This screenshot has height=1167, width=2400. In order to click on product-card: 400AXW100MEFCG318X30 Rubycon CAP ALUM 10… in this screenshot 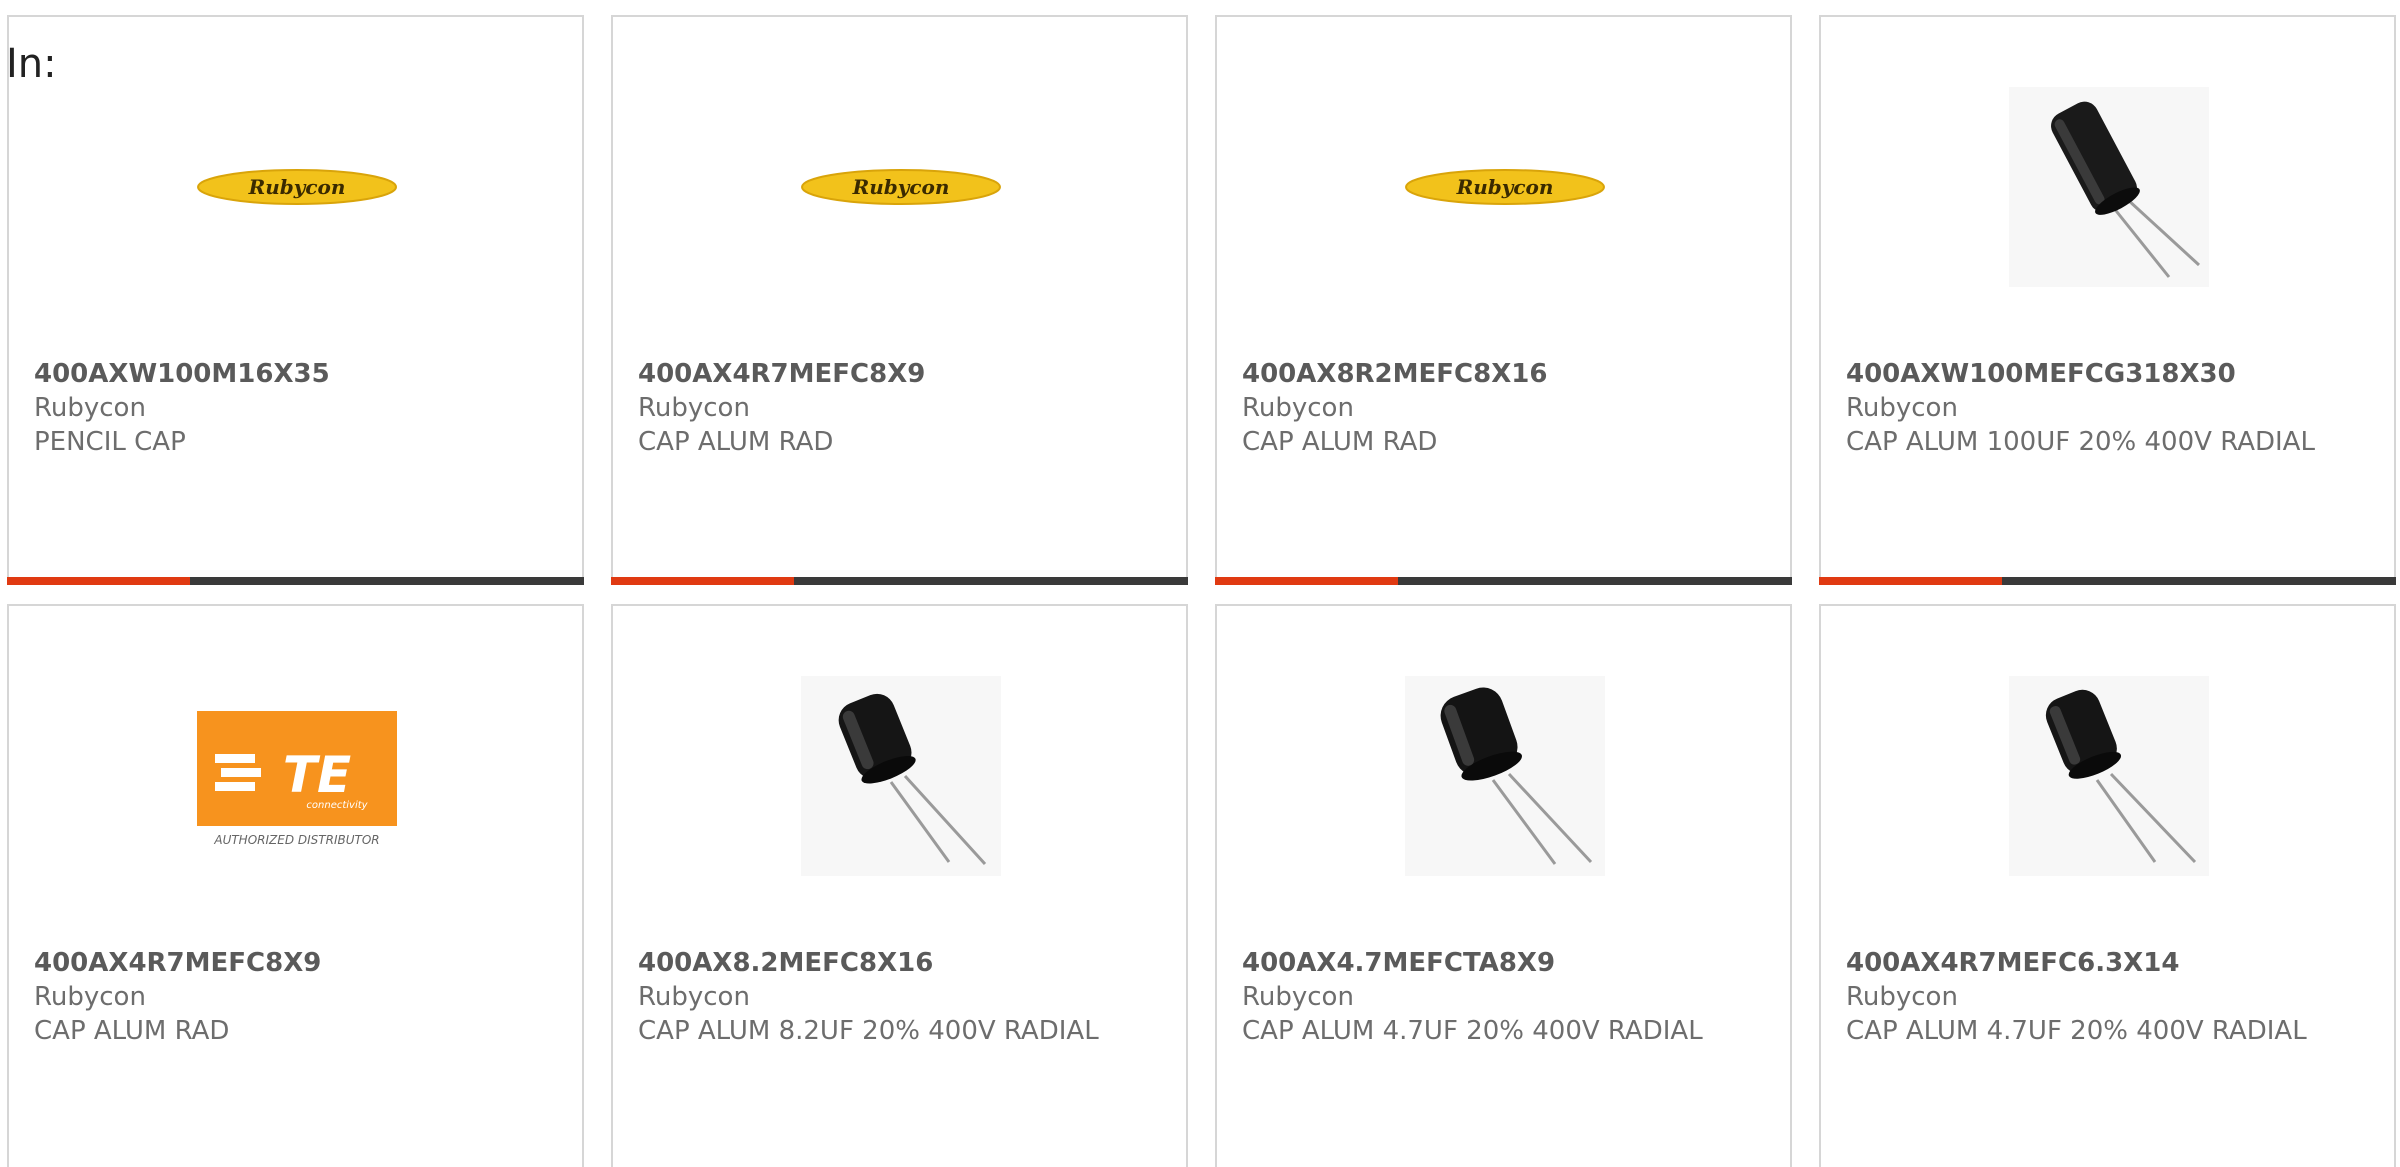, I will do `click(2107, 300)`.